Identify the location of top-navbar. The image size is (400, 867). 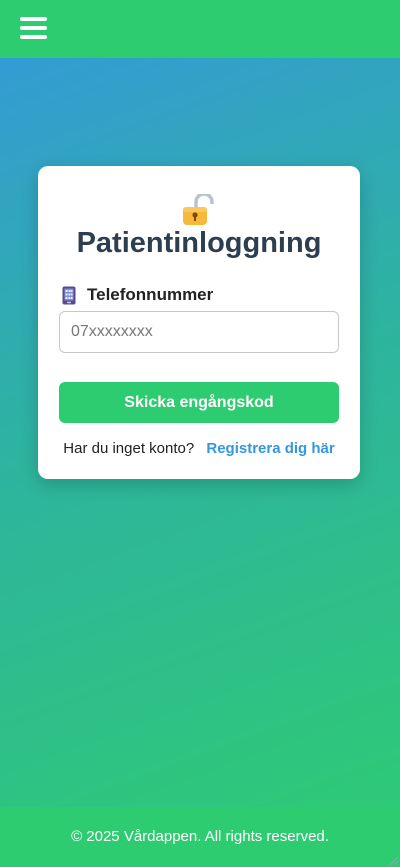
(200, 29).